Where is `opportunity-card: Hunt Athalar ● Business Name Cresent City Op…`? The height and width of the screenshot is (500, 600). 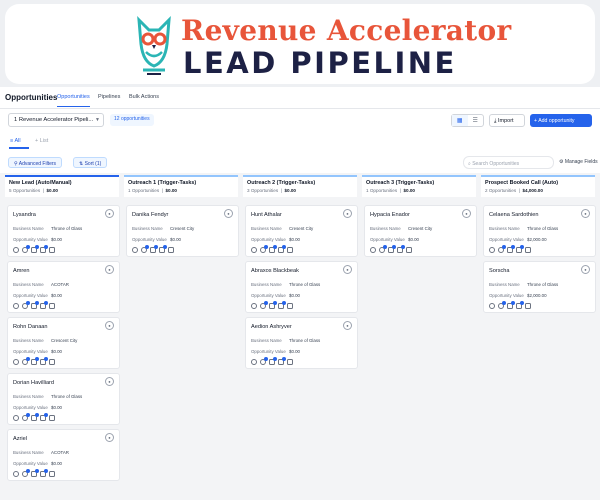 opportunity-card: Hunt Athalar ● Business Name Cresent City Op… is located at coordinates (301, 231).